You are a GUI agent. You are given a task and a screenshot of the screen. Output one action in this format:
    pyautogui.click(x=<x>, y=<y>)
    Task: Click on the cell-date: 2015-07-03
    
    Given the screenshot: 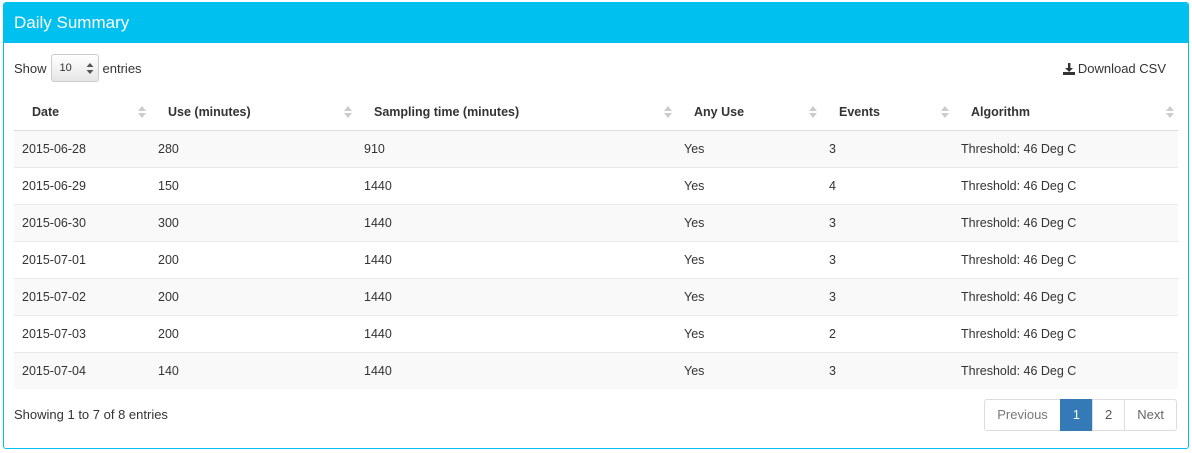 What is the action you would take?
    pyautogui.click(x=82, y=333)
    